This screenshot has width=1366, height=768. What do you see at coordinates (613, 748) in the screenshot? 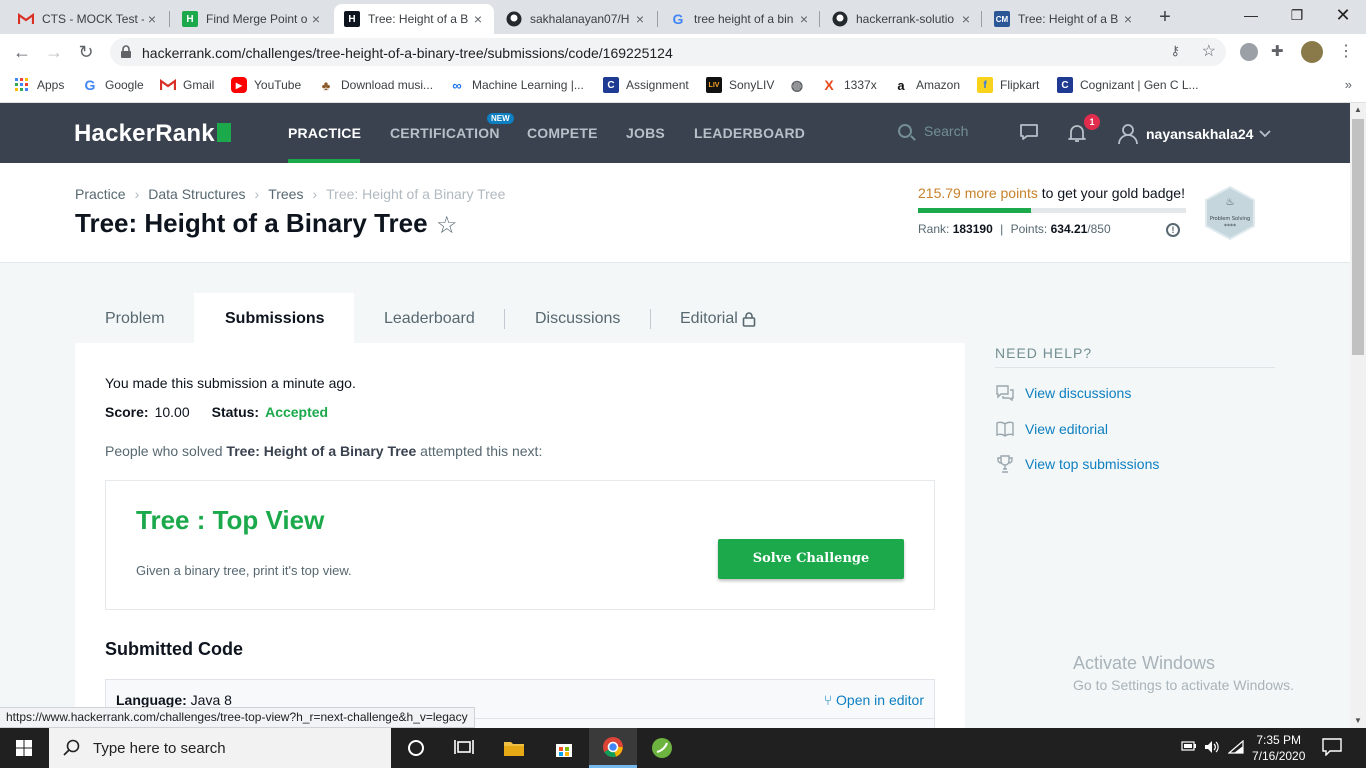
I see `chrome-taskbar-icon` at bounding box center [613, 748].